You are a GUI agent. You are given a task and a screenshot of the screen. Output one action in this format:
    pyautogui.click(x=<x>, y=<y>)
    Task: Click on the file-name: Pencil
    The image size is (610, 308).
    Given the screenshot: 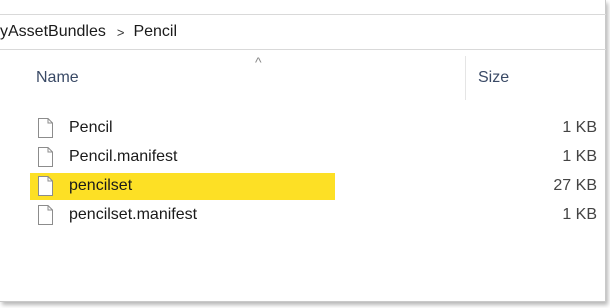 What is the action you would take?
    pyautogui.click(x=91, y=127)
    